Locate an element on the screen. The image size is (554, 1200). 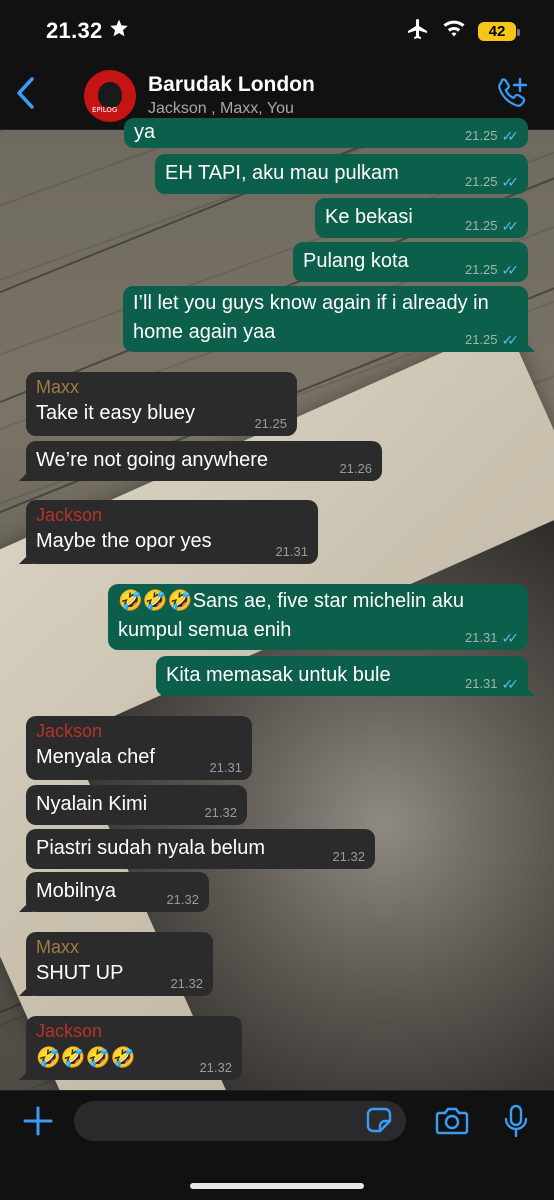
sticker-icon is located at coordinates (379, 1122).